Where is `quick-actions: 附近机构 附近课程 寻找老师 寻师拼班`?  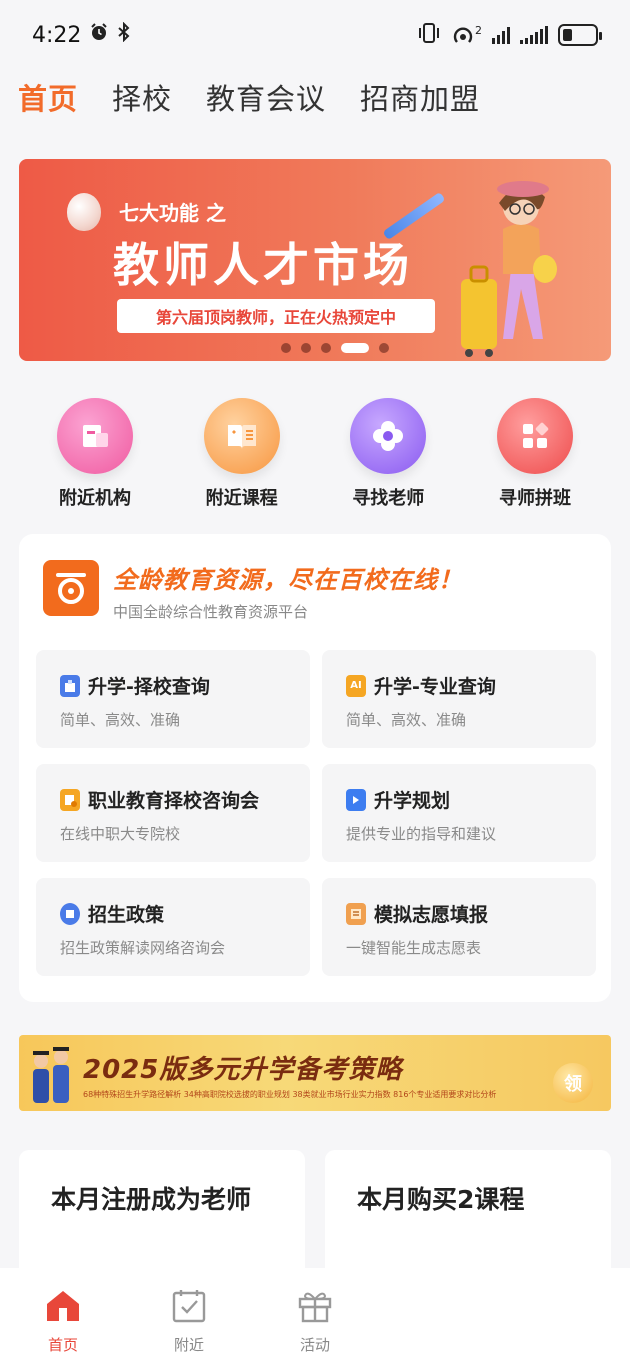 quick-actions: 附近机构 附近课程 寻找老师 寻师拼班 is located at coordinates (315, 454).